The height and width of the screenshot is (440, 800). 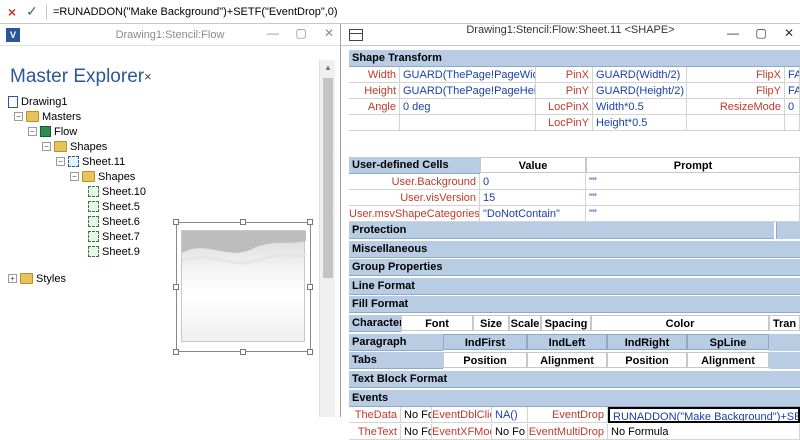 What do you see at coordinates (568, 415) in the screenshot?
I see `cell-label: EventDrop` at bounding box center [568, 415].